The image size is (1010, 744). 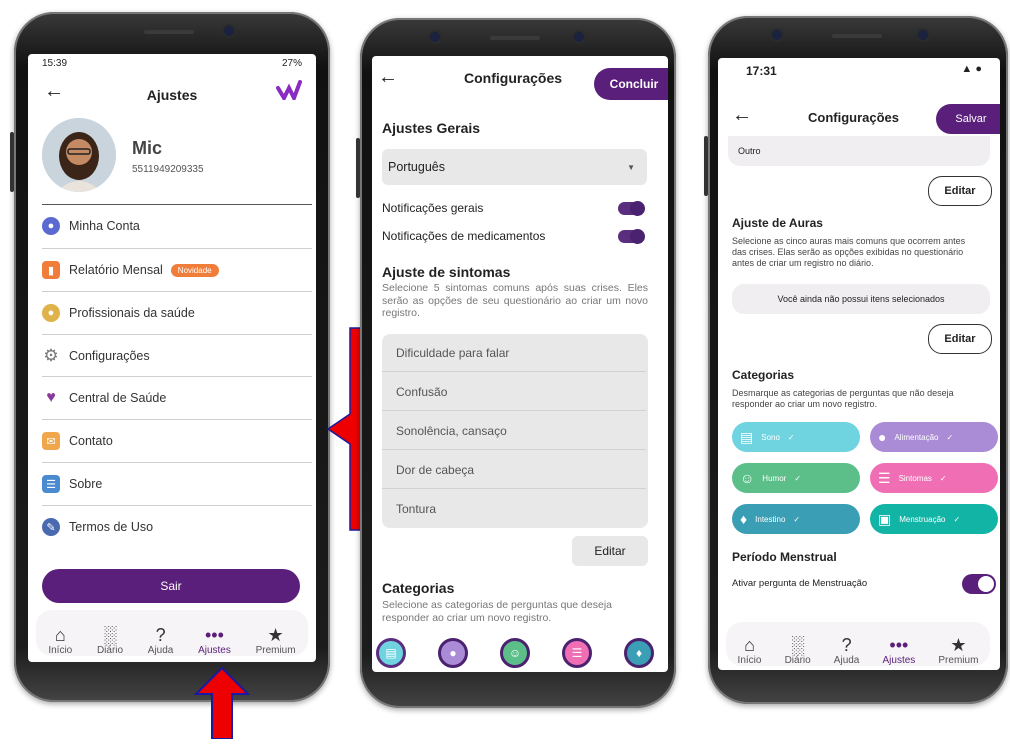 What do you see at coordinates (610, 551) in the screenshot?
I see `edit-symptoms-button: Editar` at bounding box center [610, 551].